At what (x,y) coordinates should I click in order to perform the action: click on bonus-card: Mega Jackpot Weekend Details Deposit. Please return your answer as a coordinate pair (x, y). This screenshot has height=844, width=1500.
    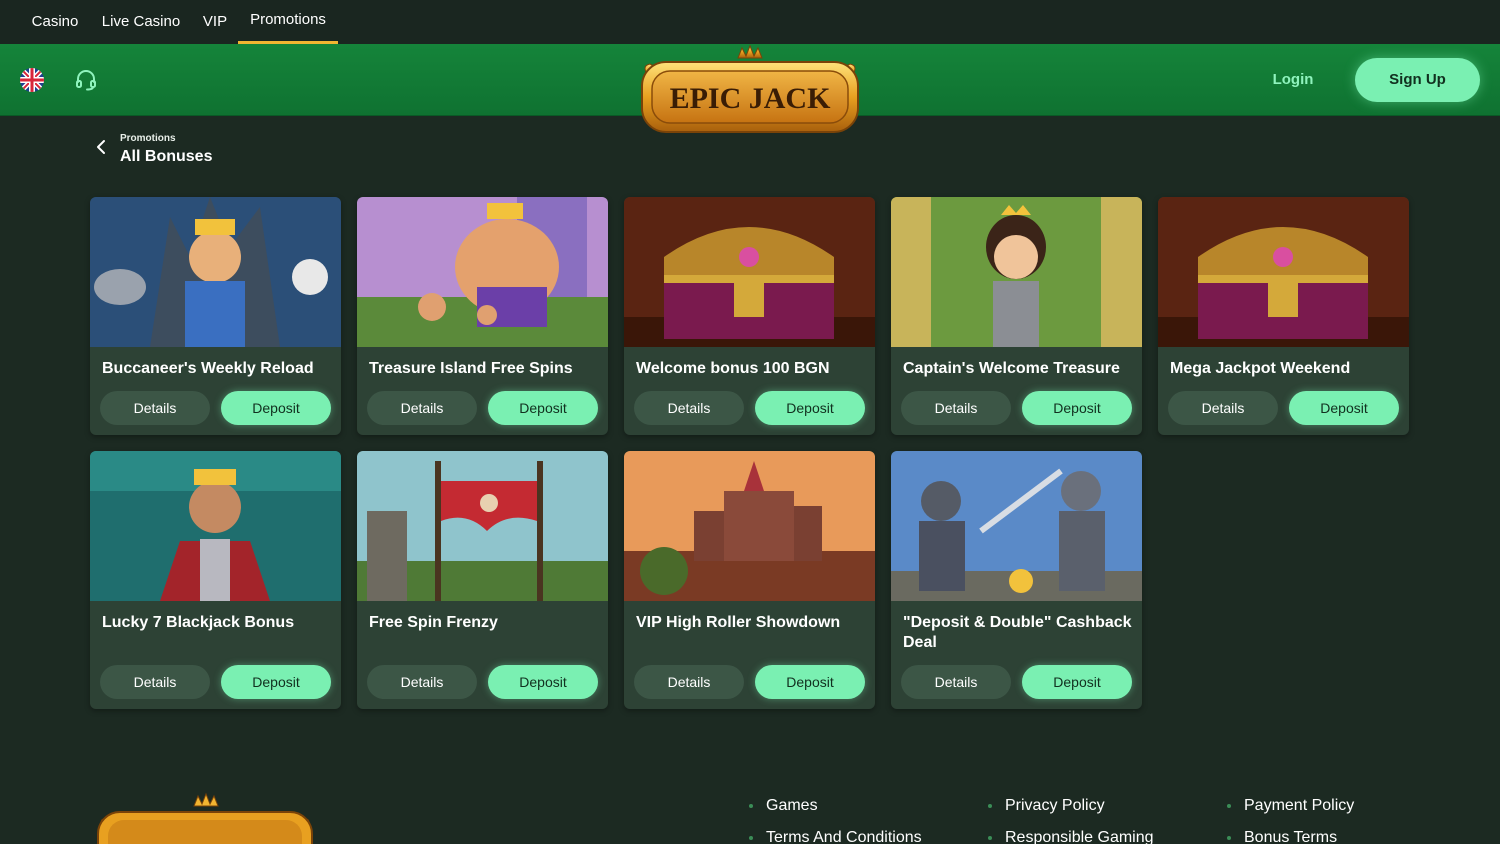
    Looking at the image, I should click on (1283, 316).